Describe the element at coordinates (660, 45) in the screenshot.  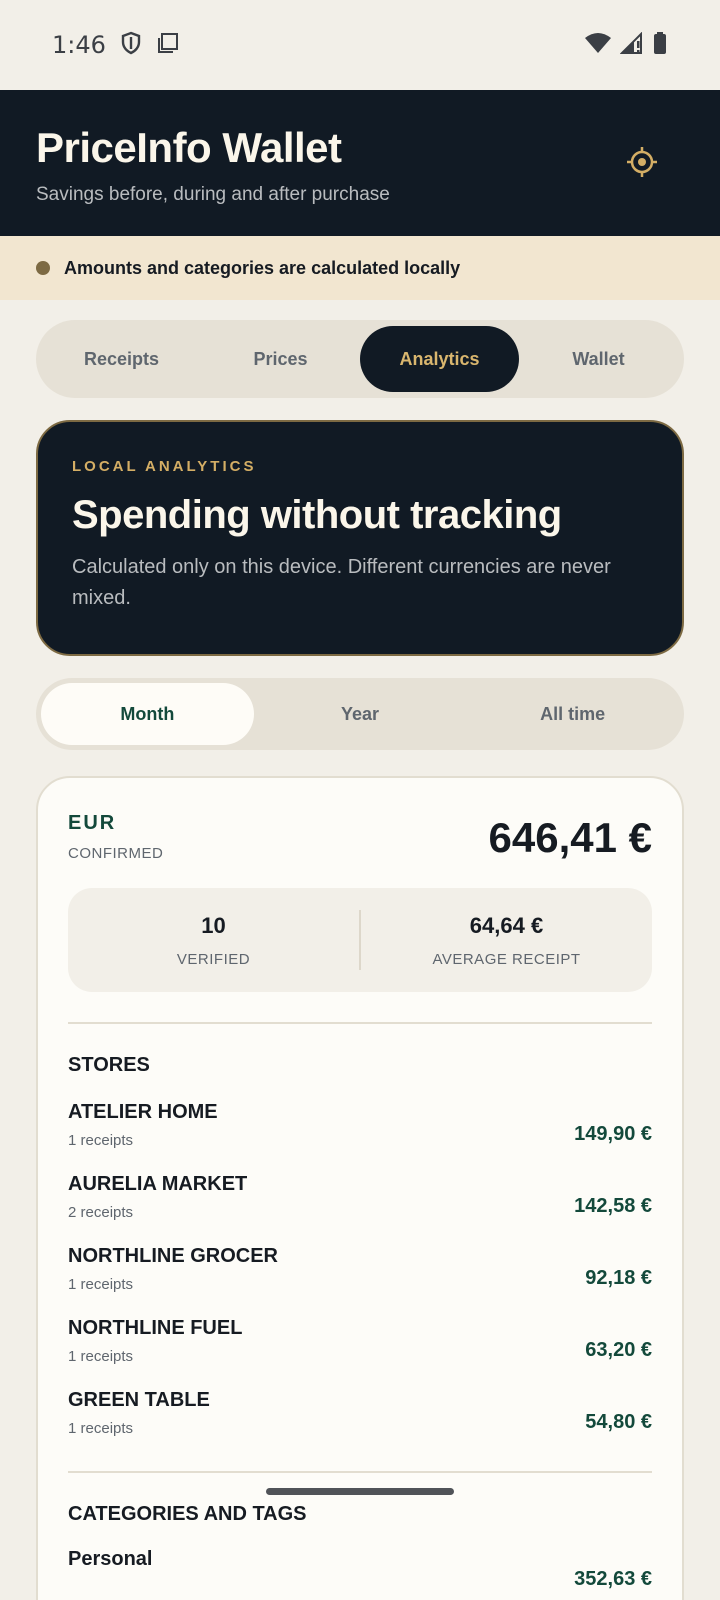
I see `battery-icon` at that location.